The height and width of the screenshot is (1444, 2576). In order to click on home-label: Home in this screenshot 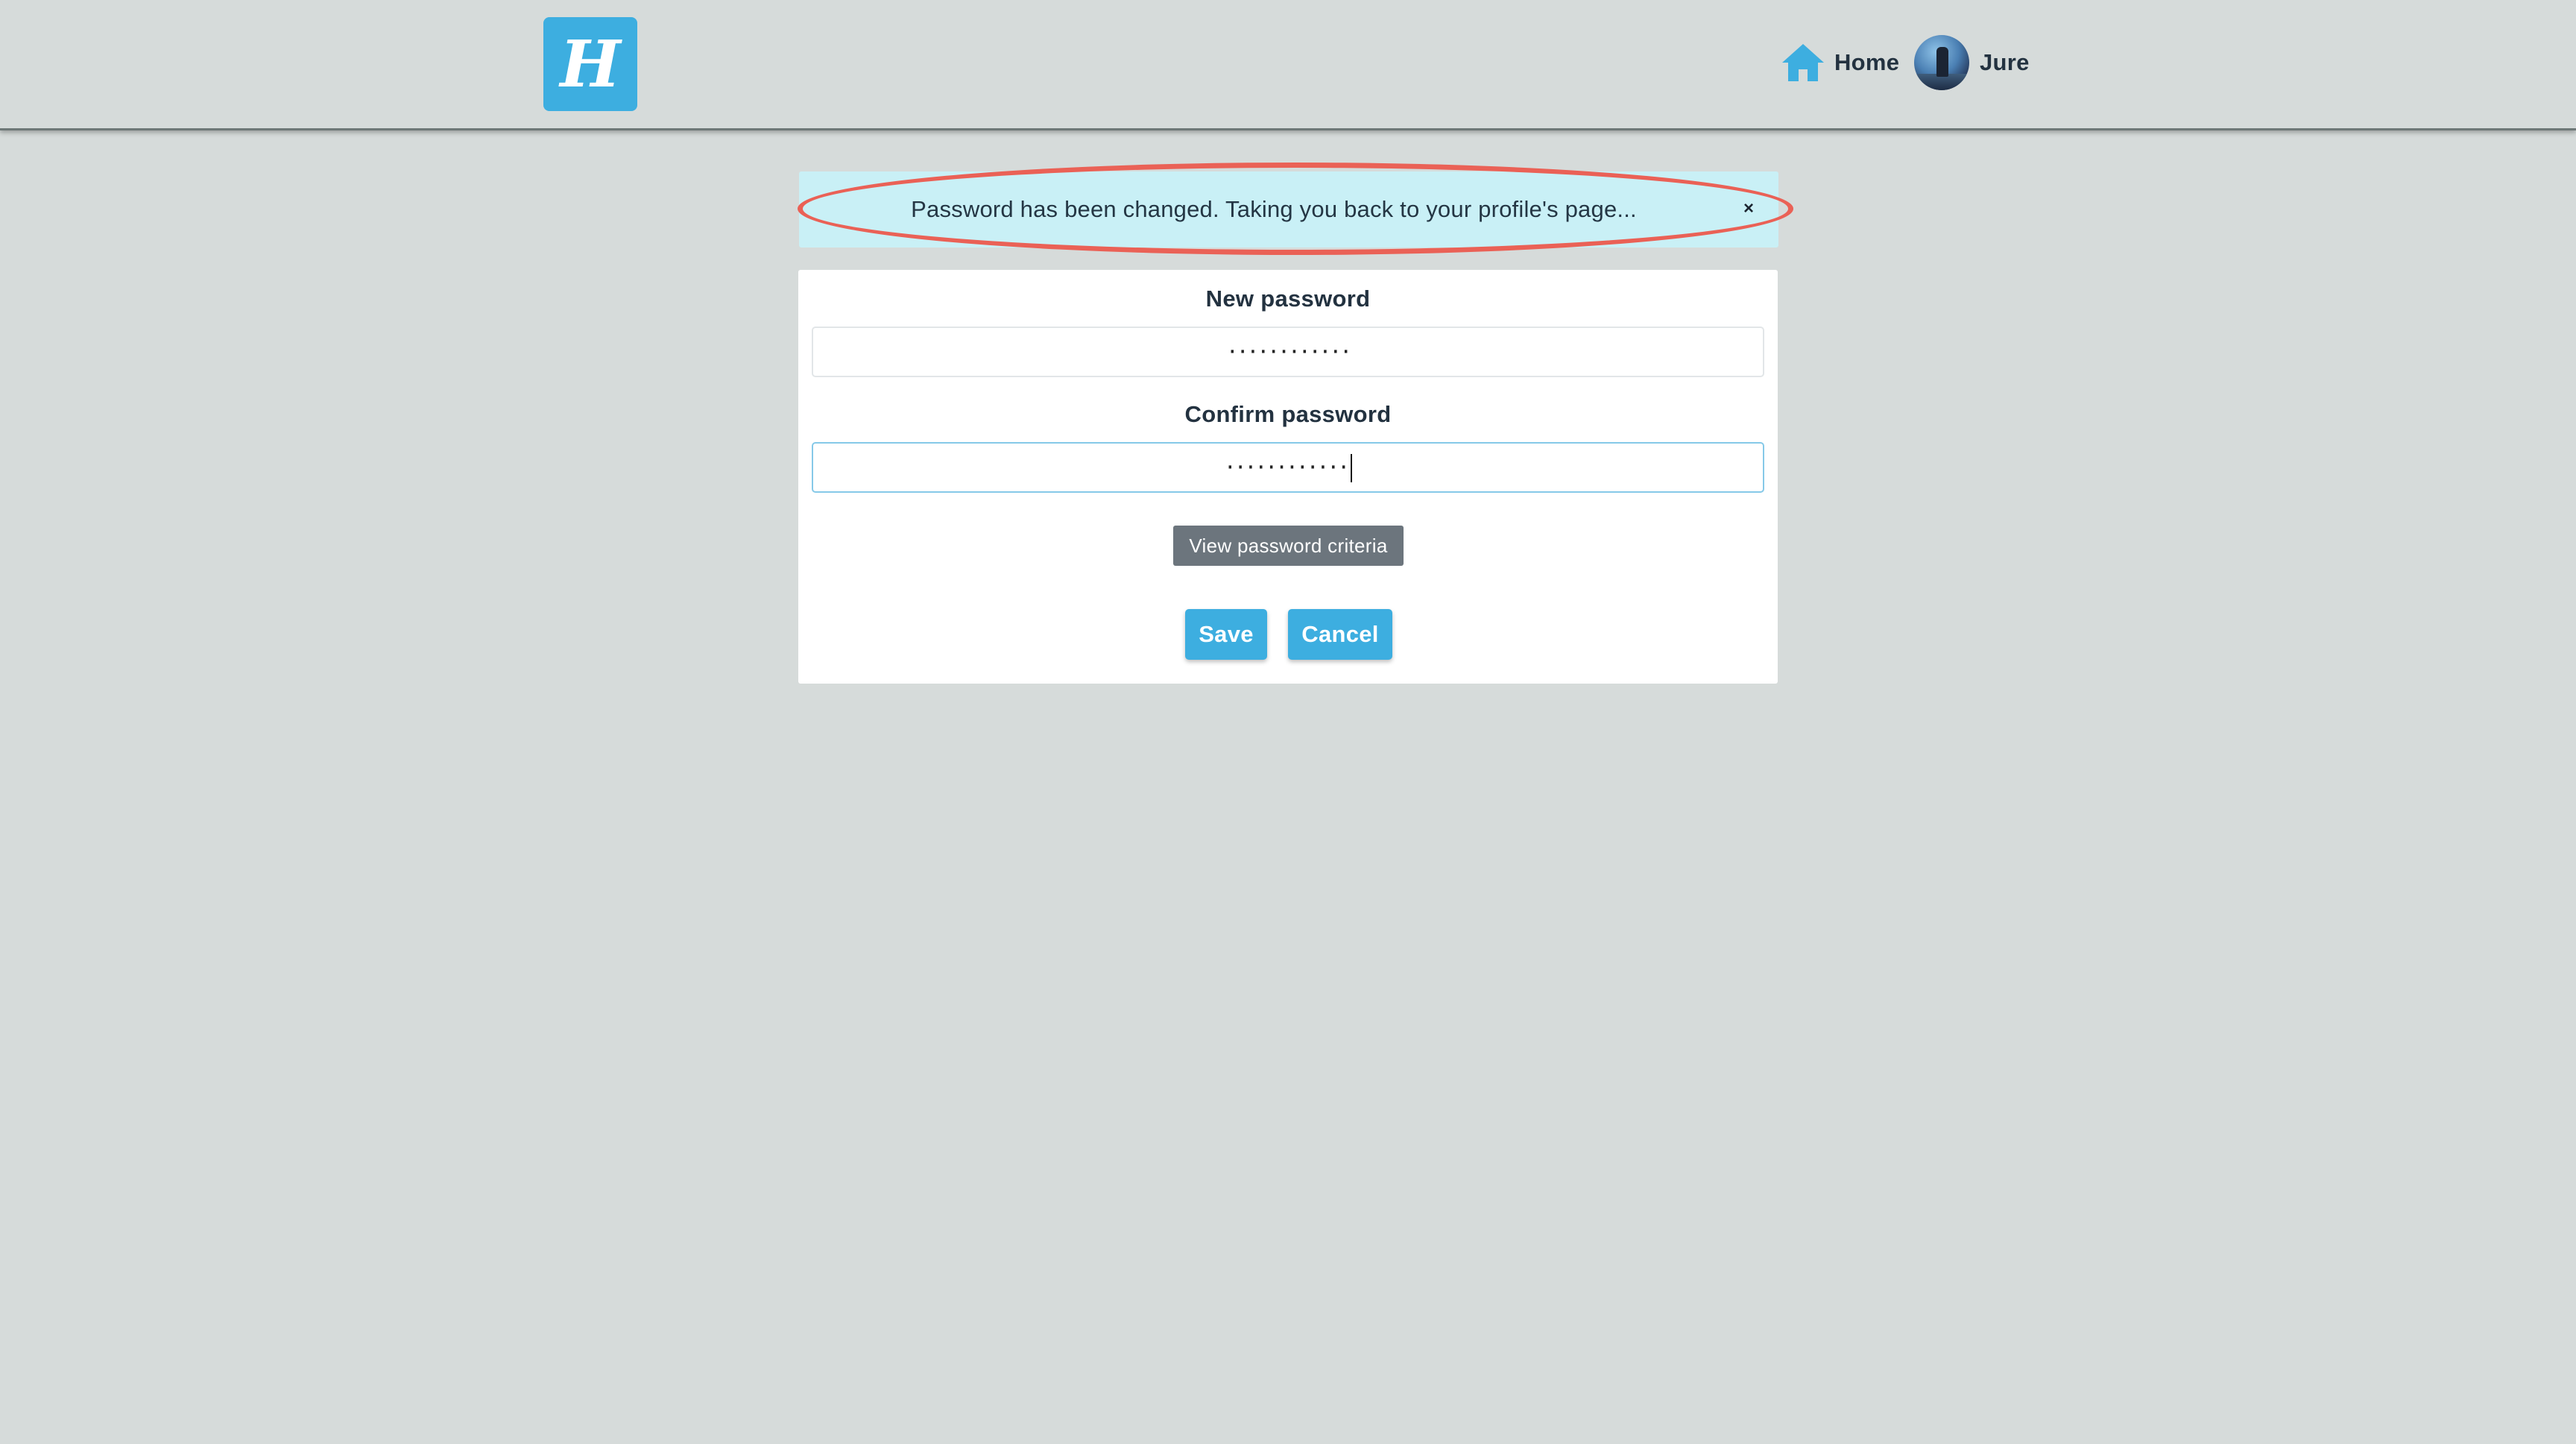, I will do `click(1867, 62)`.